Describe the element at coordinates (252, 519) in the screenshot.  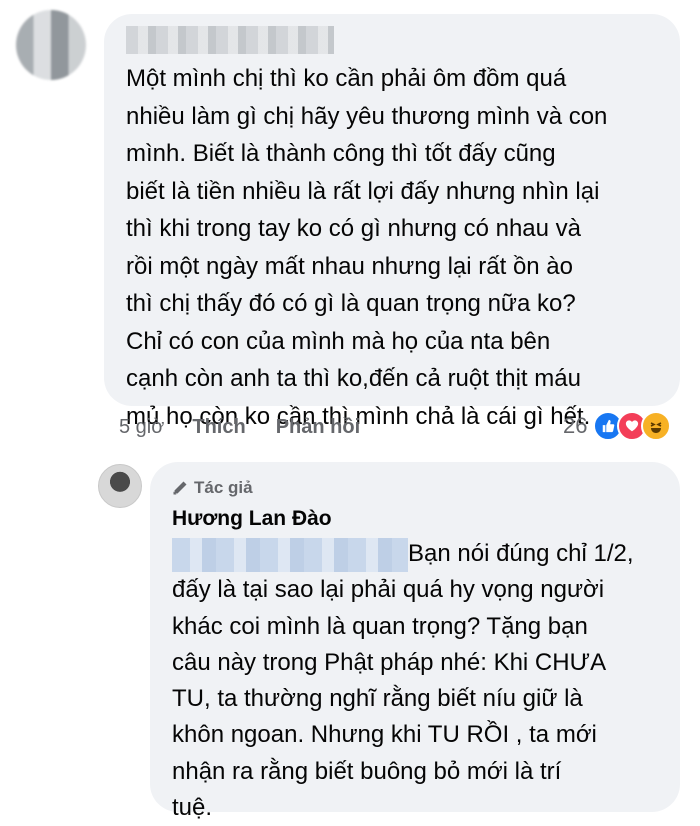
I see `author-name: Hương Lan Đào` at that location.